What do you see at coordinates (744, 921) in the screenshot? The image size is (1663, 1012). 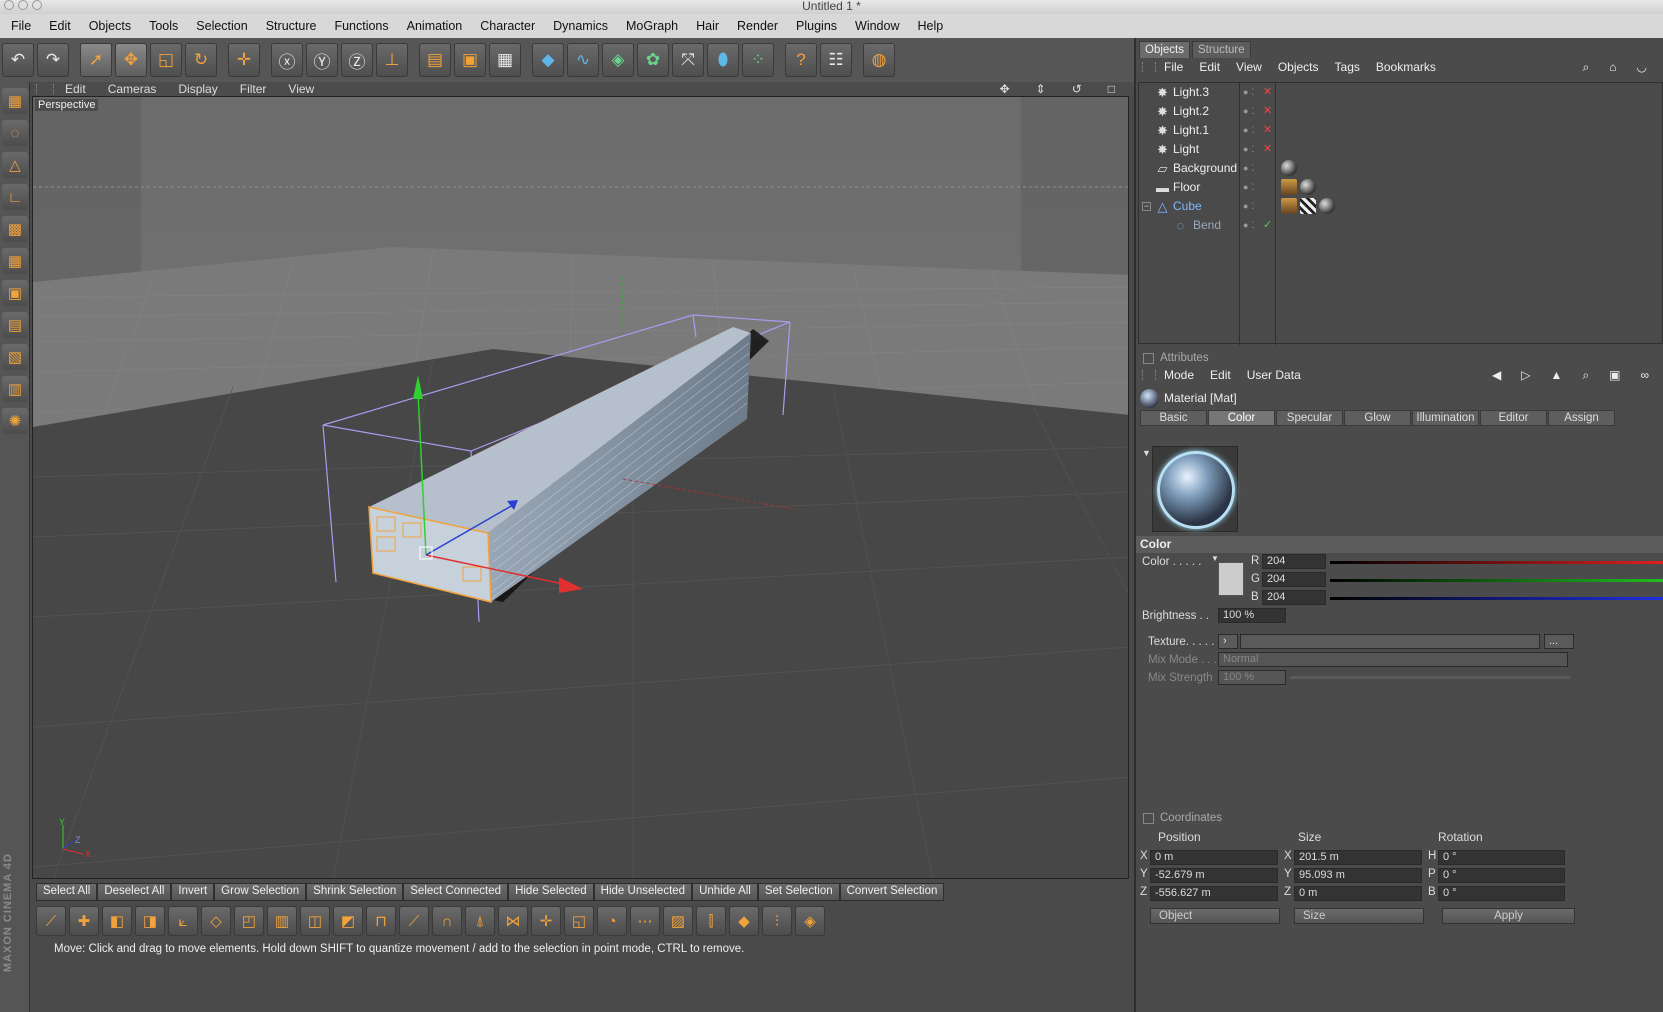 I see `optimize-icon: ◆` at bounding box center [744, 921].